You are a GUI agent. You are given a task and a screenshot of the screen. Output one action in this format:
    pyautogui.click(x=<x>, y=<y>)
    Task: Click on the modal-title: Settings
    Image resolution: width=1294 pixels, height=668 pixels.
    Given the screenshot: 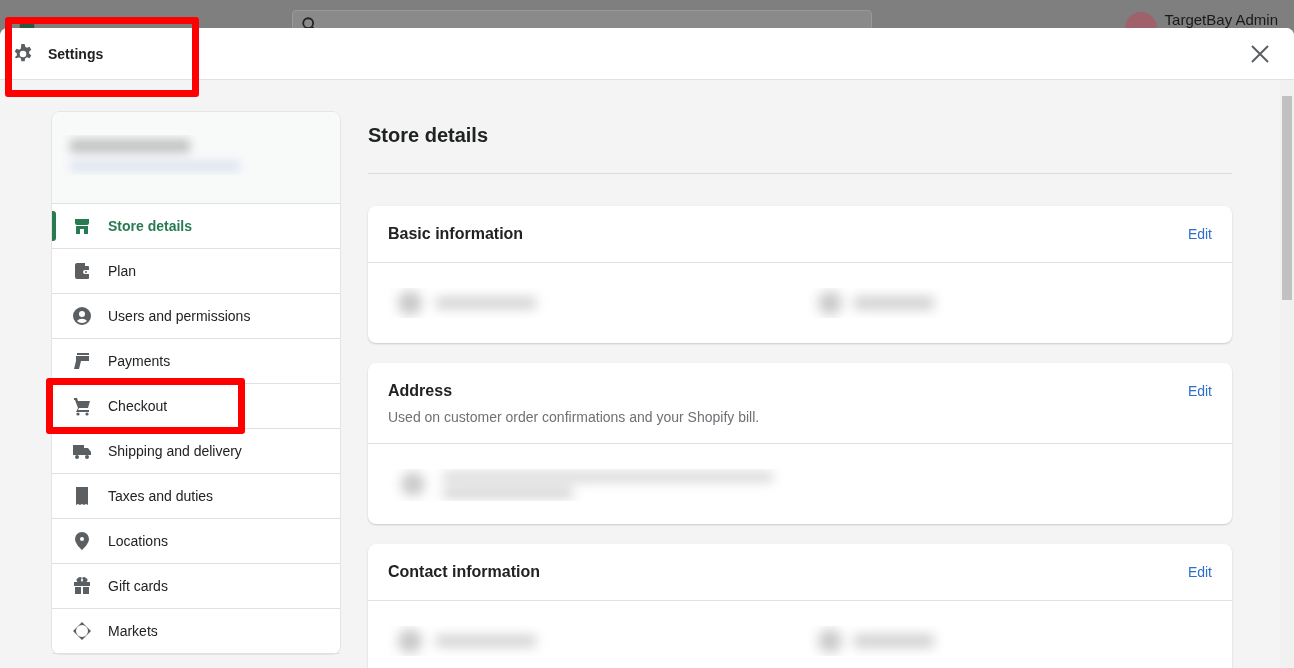 What is the action you would take?
    pyautogui.click(x=76, y=53)
    